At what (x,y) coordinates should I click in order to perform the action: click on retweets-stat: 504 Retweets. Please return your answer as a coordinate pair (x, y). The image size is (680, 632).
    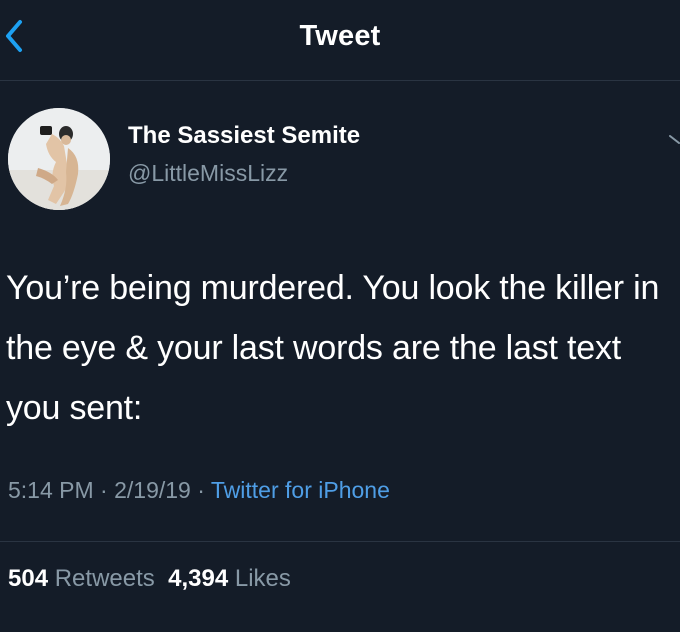
    Looking at the image, I should click on (81, 578).